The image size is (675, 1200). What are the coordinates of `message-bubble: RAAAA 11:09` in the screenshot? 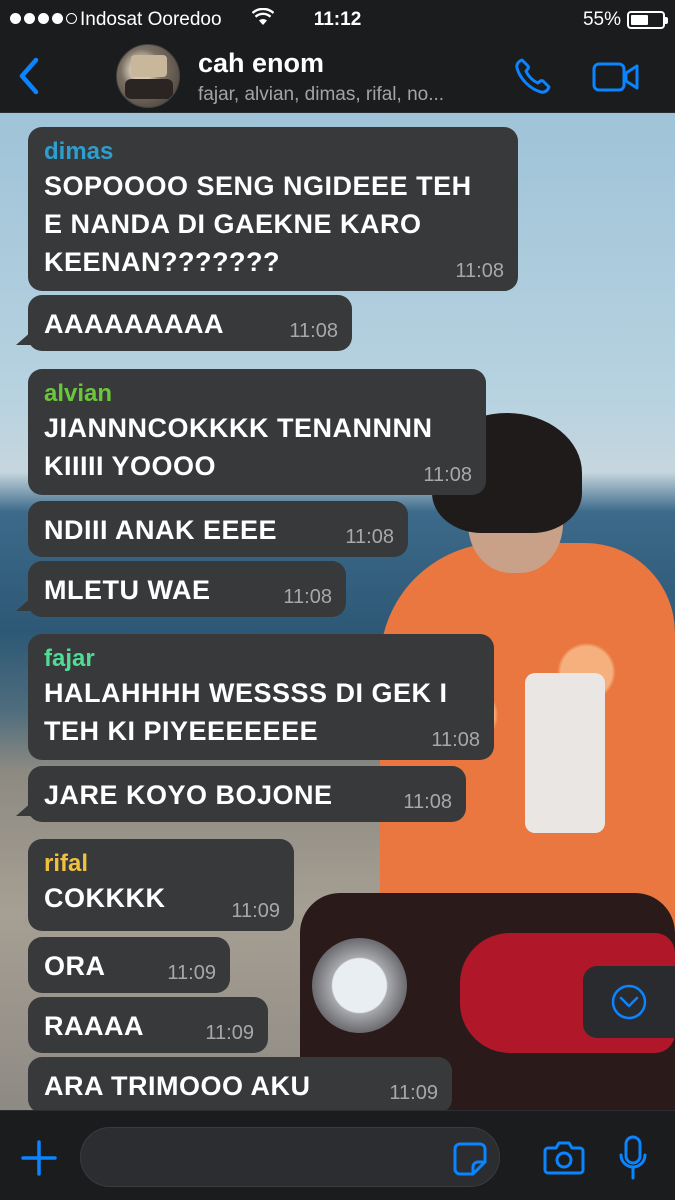 It's located at (148, 1025).